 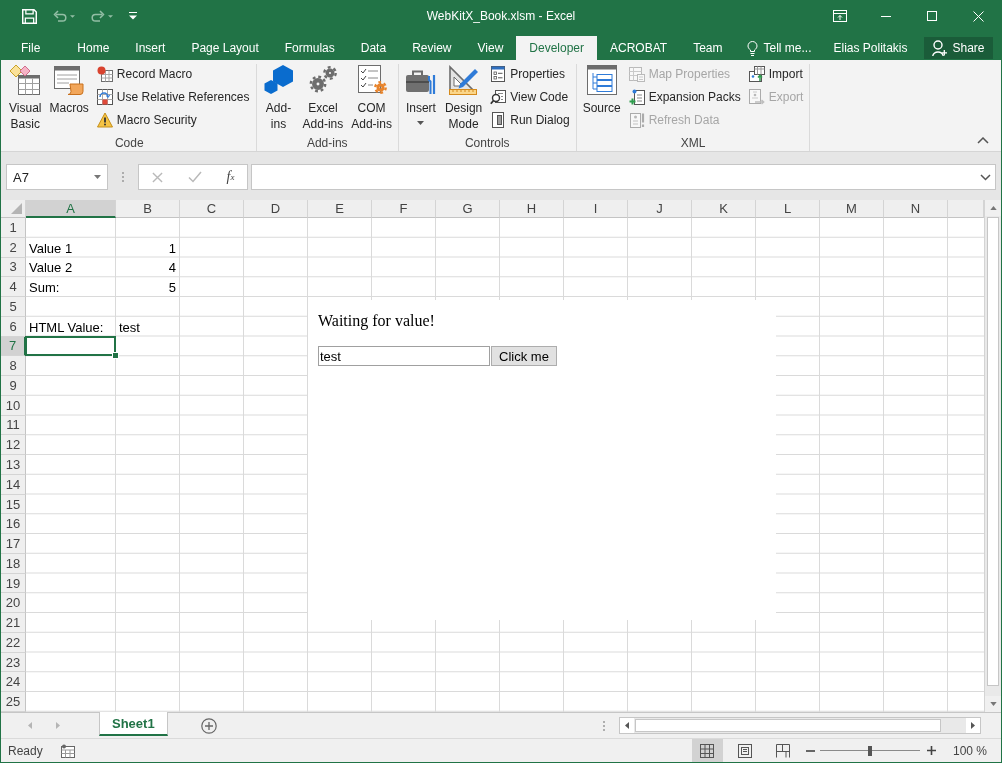 I want to click on web-text-field: test, so click(x=404, y=356).